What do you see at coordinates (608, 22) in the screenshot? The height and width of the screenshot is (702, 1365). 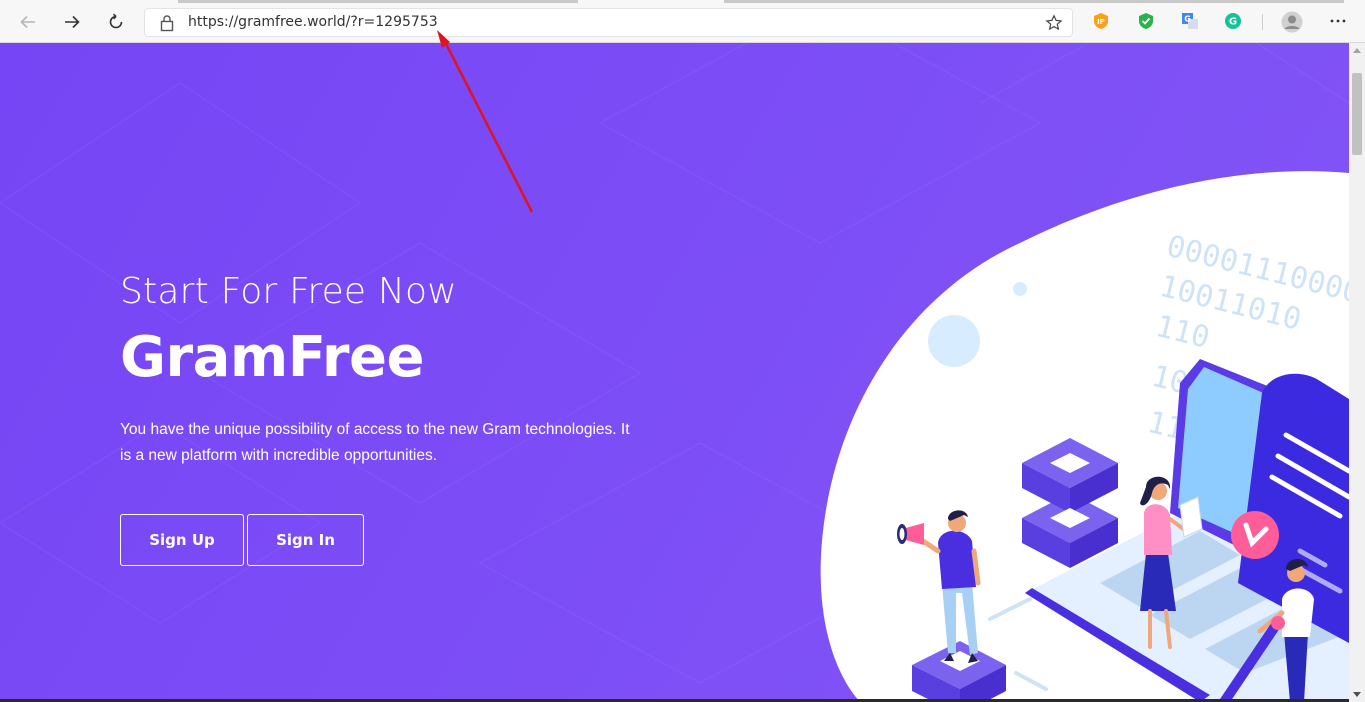 I see `address-bar: https://gramfree.world/?r=1295753` at bounding box center [608, 22].